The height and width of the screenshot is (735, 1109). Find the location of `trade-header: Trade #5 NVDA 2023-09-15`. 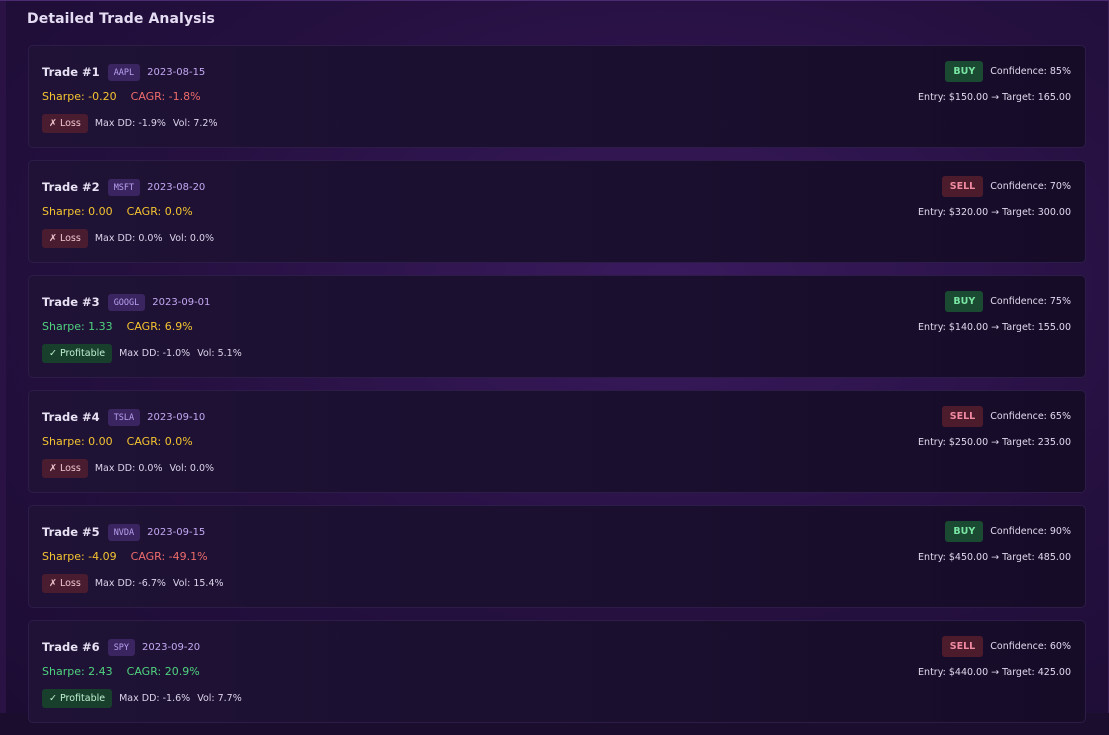

trade-header: Trade #5 NVDA 2023-09-15 is located at coordinates (123, 532).